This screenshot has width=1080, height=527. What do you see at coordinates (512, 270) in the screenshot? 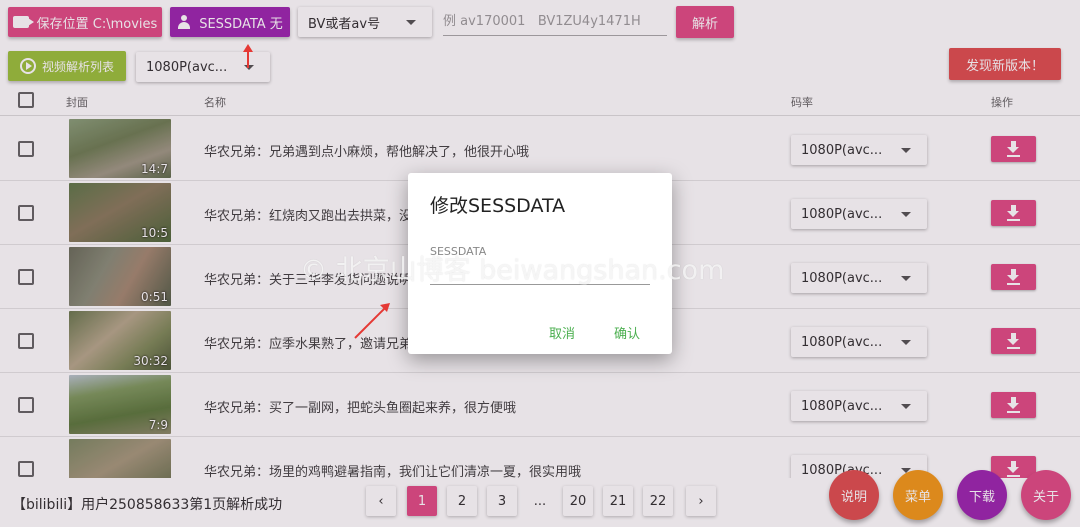
I see `watermark-text: © 北京山博客 beiwangshan.com` at bounding box center [512, 270].